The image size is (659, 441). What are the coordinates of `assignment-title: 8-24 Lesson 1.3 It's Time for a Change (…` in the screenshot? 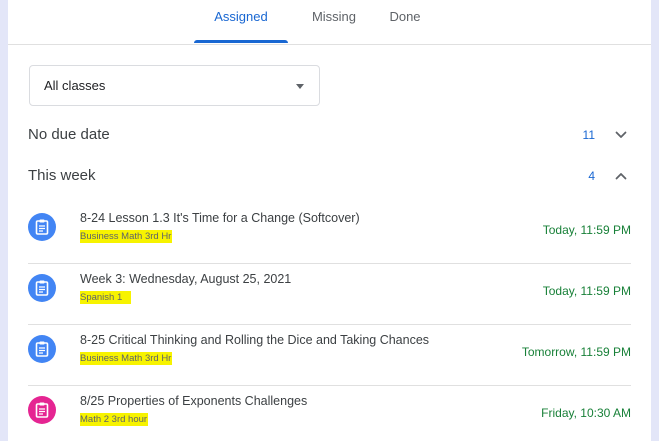 It's located at (220, 218).